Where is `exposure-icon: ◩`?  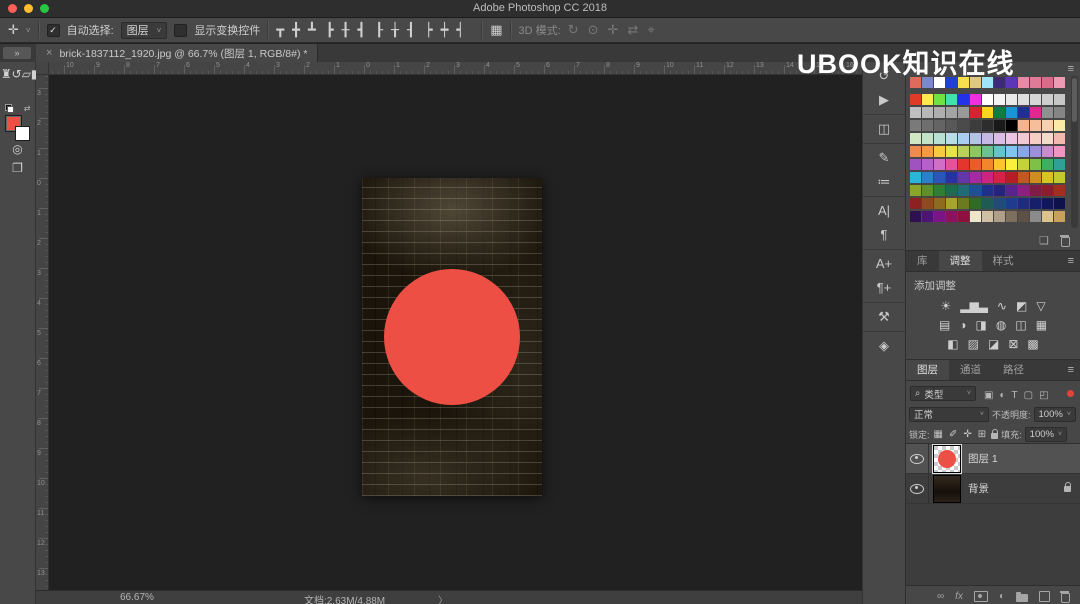
exposure-icon: ◩ is located at coordinates (1021, 306).